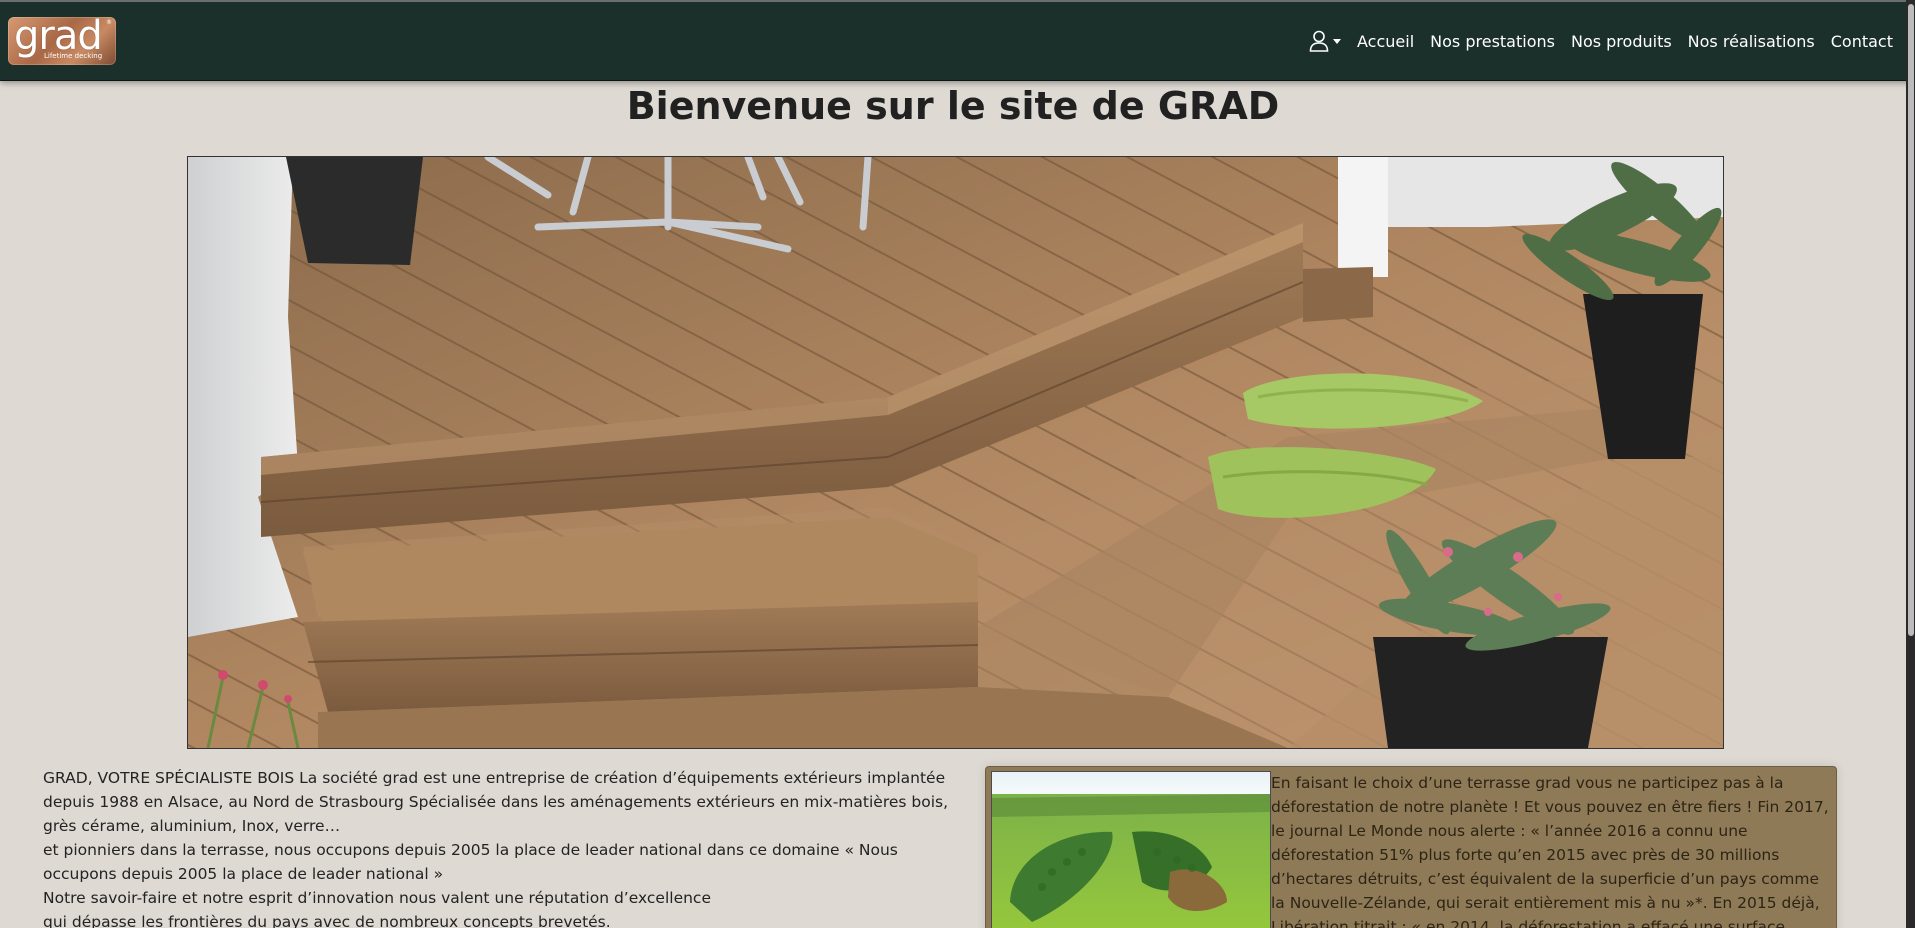 The height and width of the screenshot is (928, 1915). I want to click on nav-link-nos-prestations: Nos prestations, so click(1492, 41).